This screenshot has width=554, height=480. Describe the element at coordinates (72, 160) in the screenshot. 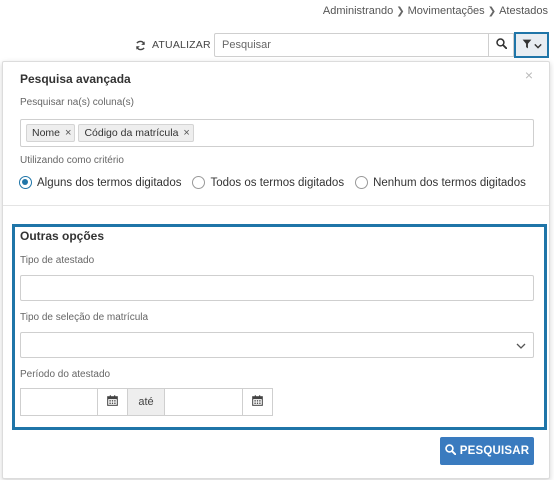

I see `criteria-label: Utilizando como critério` at that location.